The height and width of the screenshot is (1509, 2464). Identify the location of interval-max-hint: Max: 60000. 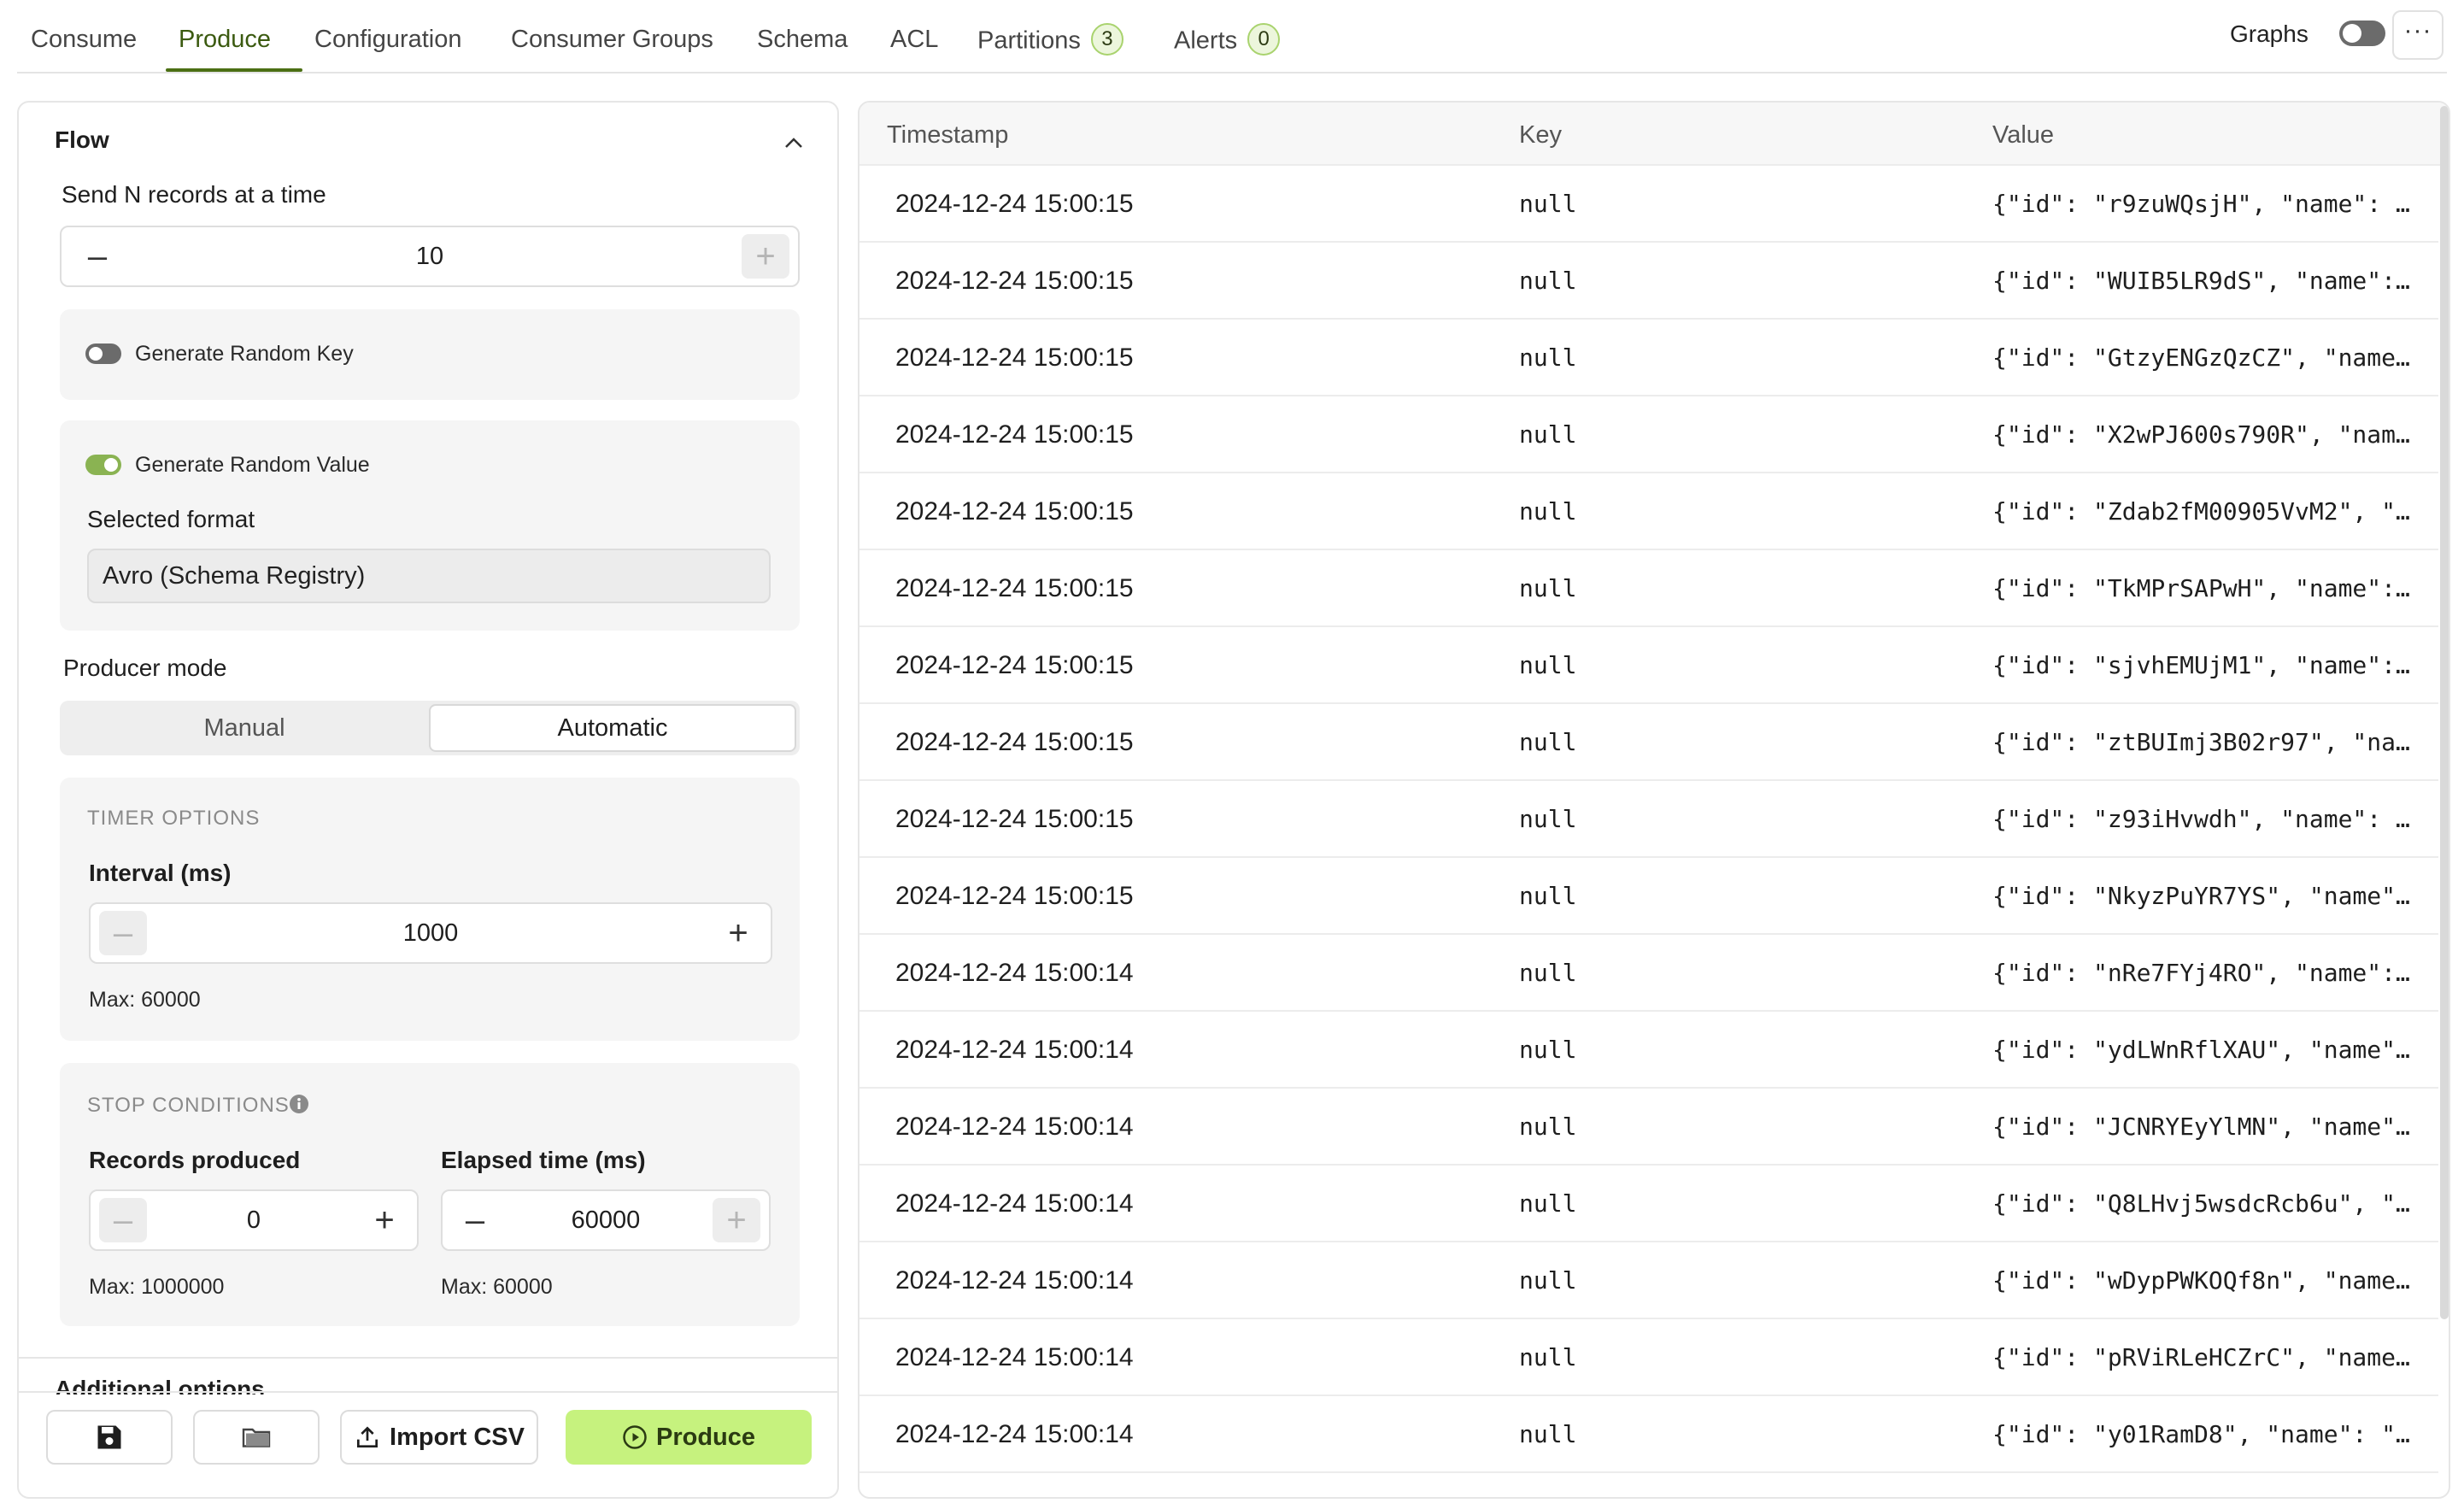
(145, 1000).